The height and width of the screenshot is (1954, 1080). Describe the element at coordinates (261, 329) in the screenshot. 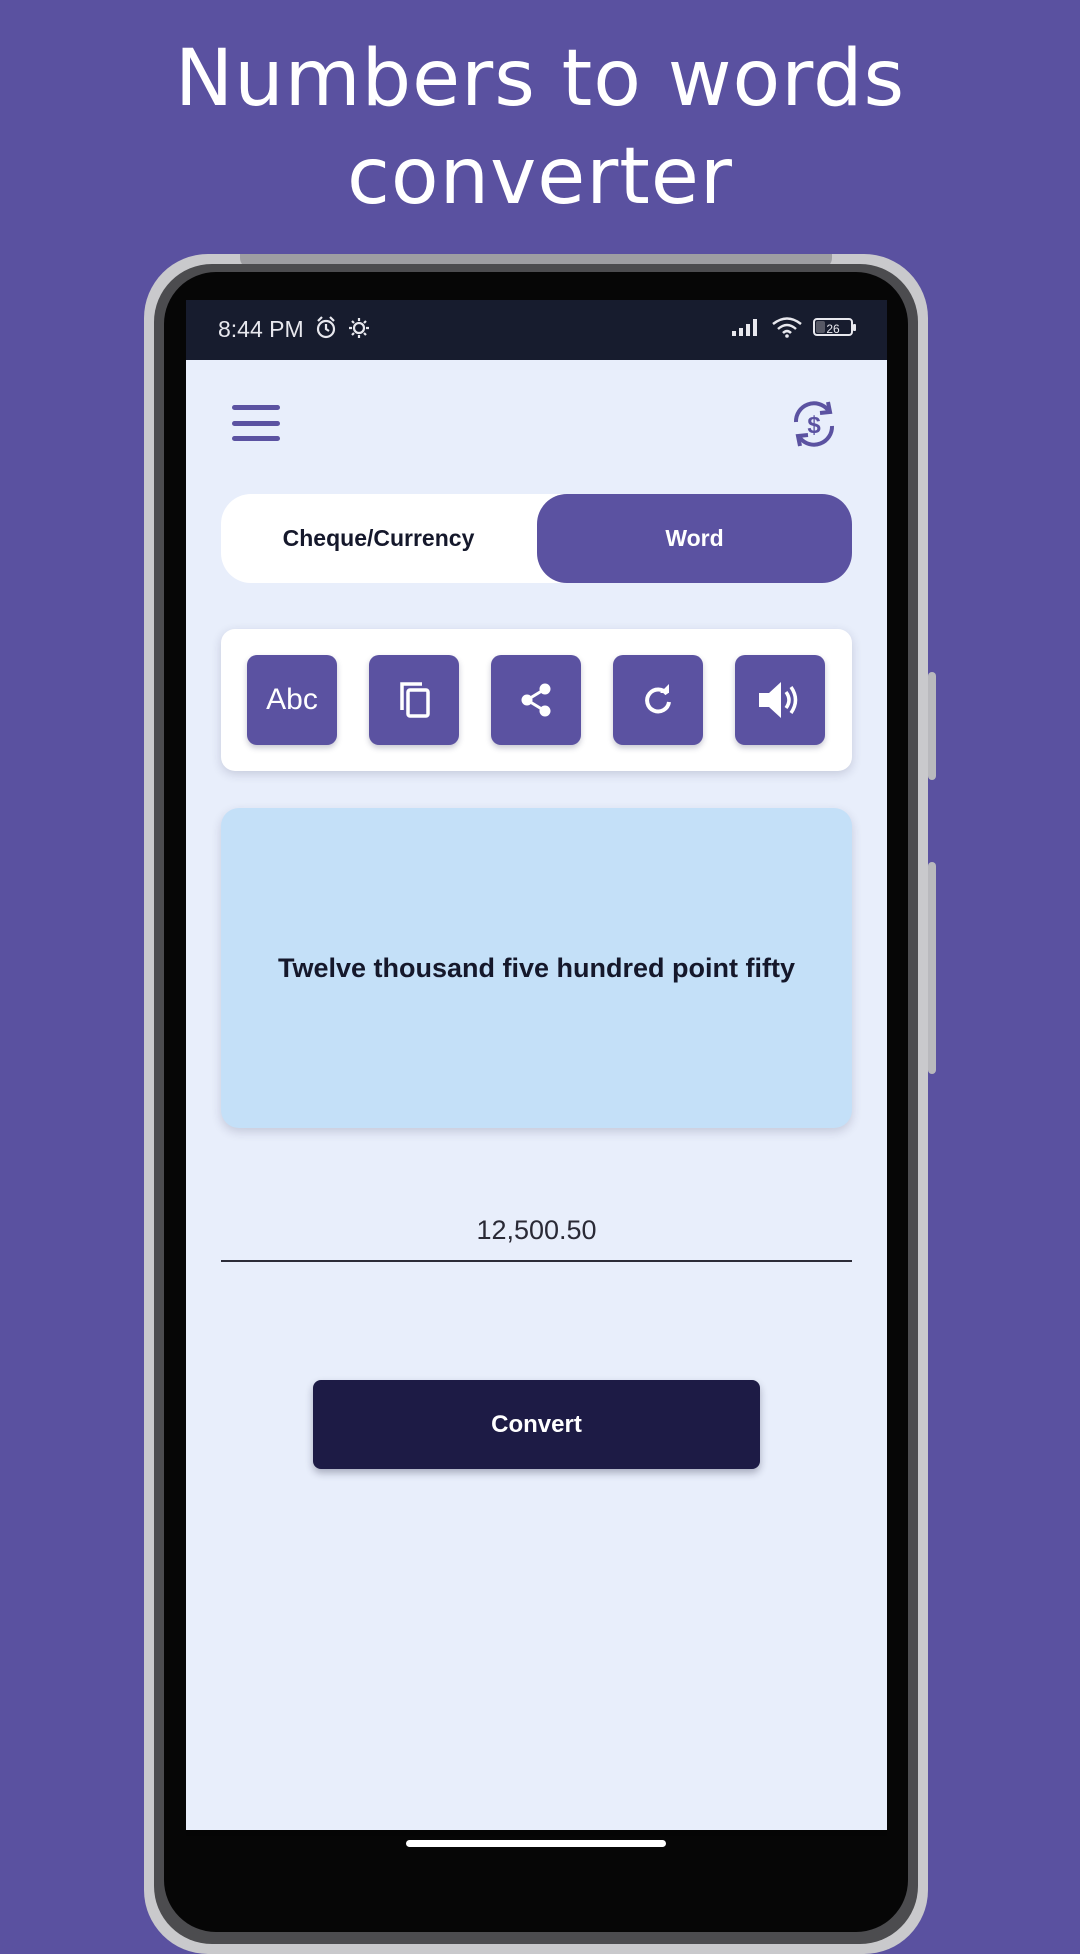

I see `status-time: 8:44 PM` at that location.